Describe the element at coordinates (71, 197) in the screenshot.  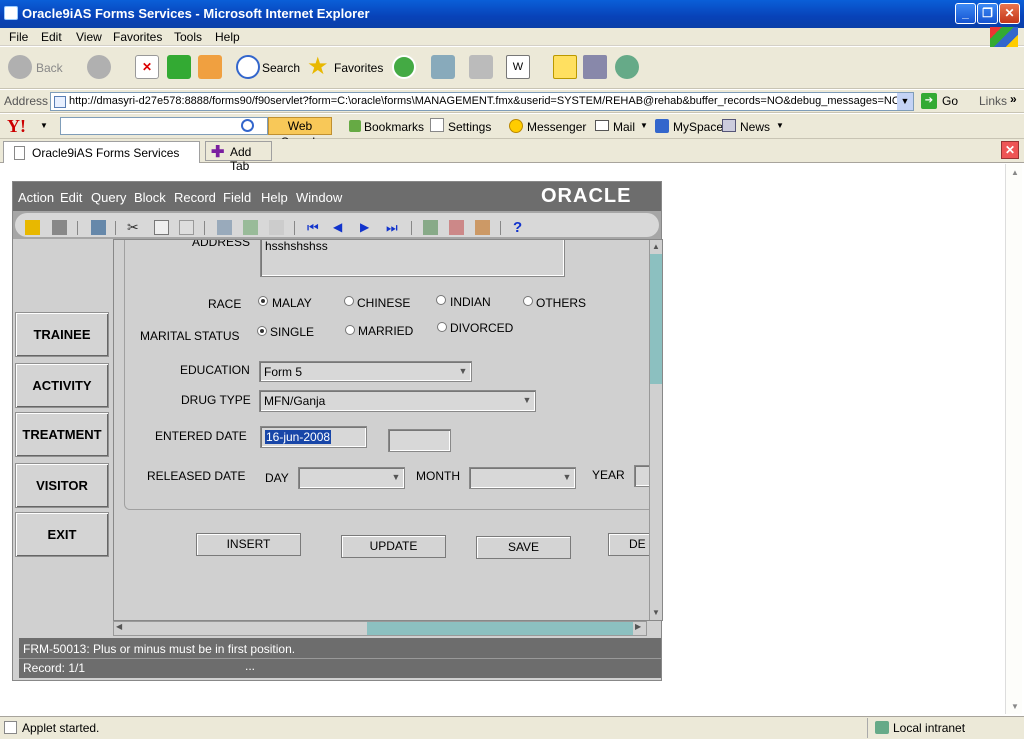
I see `applet-menu-edit: Edit` at that location.